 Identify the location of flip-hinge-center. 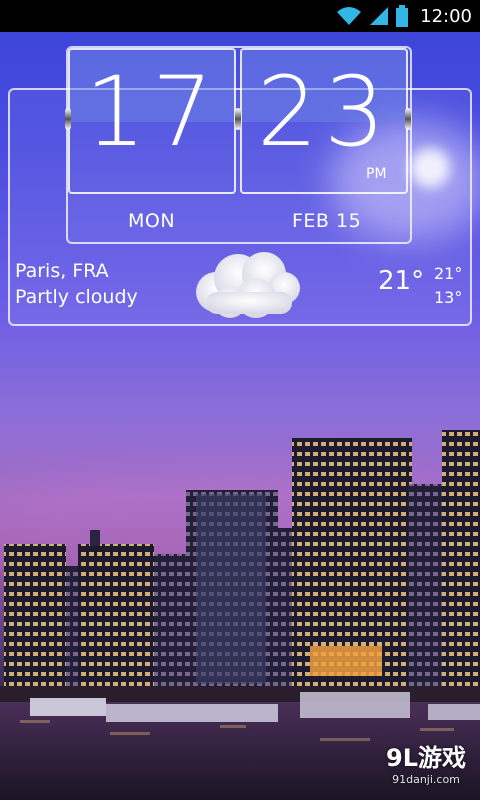
(238, 119).